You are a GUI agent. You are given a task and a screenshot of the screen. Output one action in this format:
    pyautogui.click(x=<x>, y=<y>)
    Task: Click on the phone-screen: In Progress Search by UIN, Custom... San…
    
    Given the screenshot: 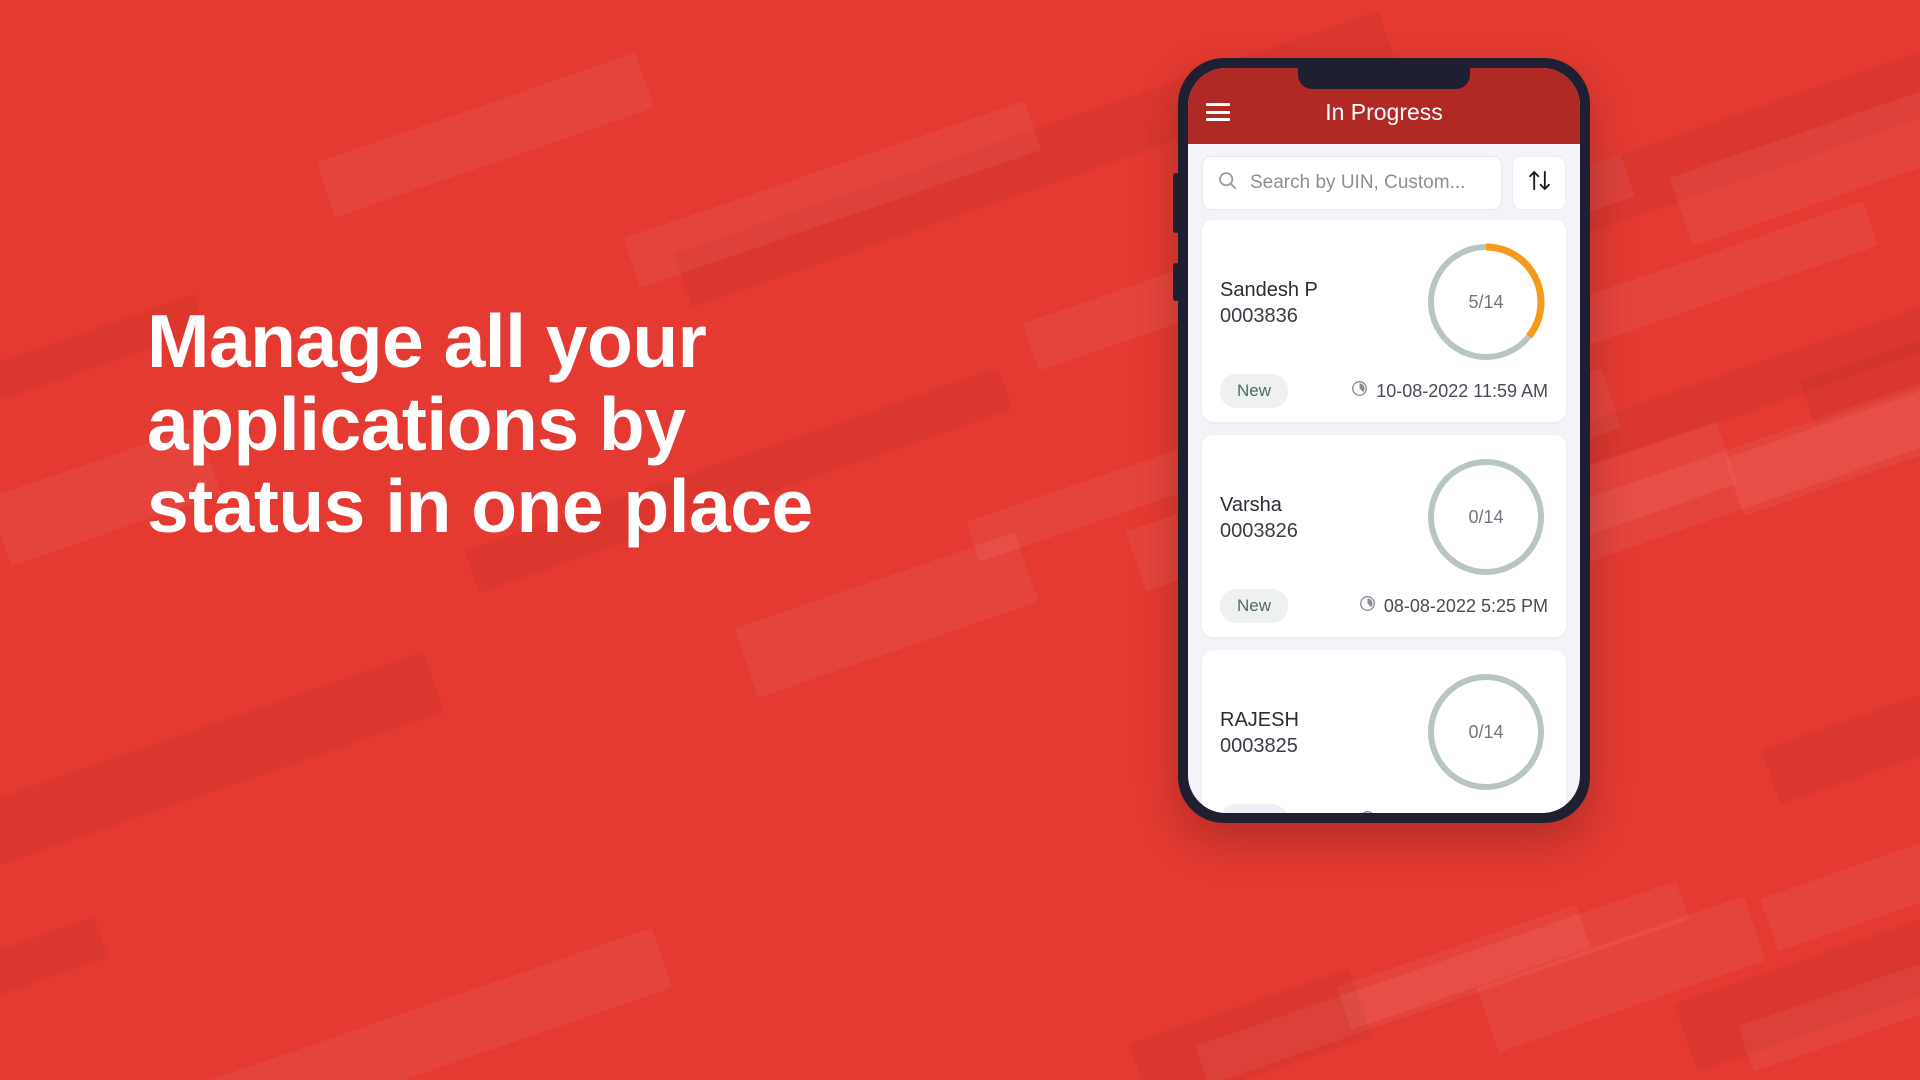 What is the action you would take?
    pyautogui.click(x=1384, y=440)
    